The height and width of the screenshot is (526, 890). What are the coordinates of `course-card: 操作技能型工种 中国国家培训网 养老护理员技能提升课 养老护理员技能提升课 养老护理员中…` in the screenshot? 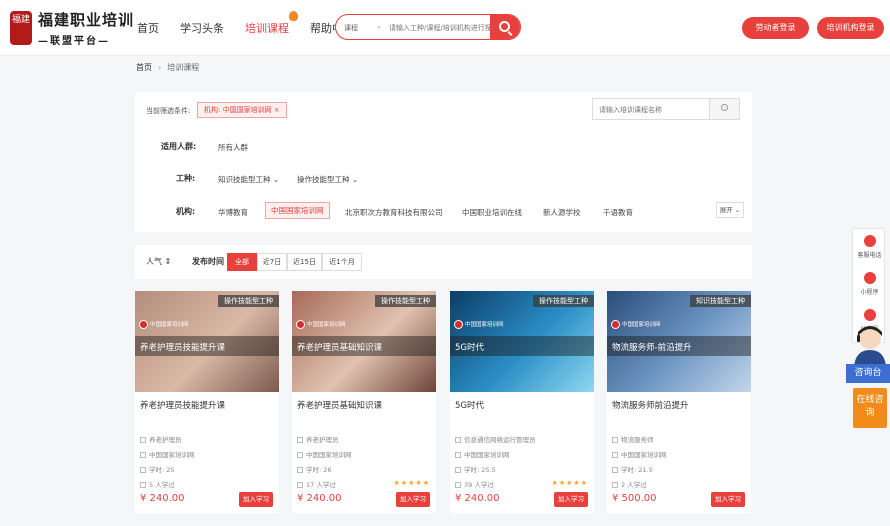 It's located at (207, 402).